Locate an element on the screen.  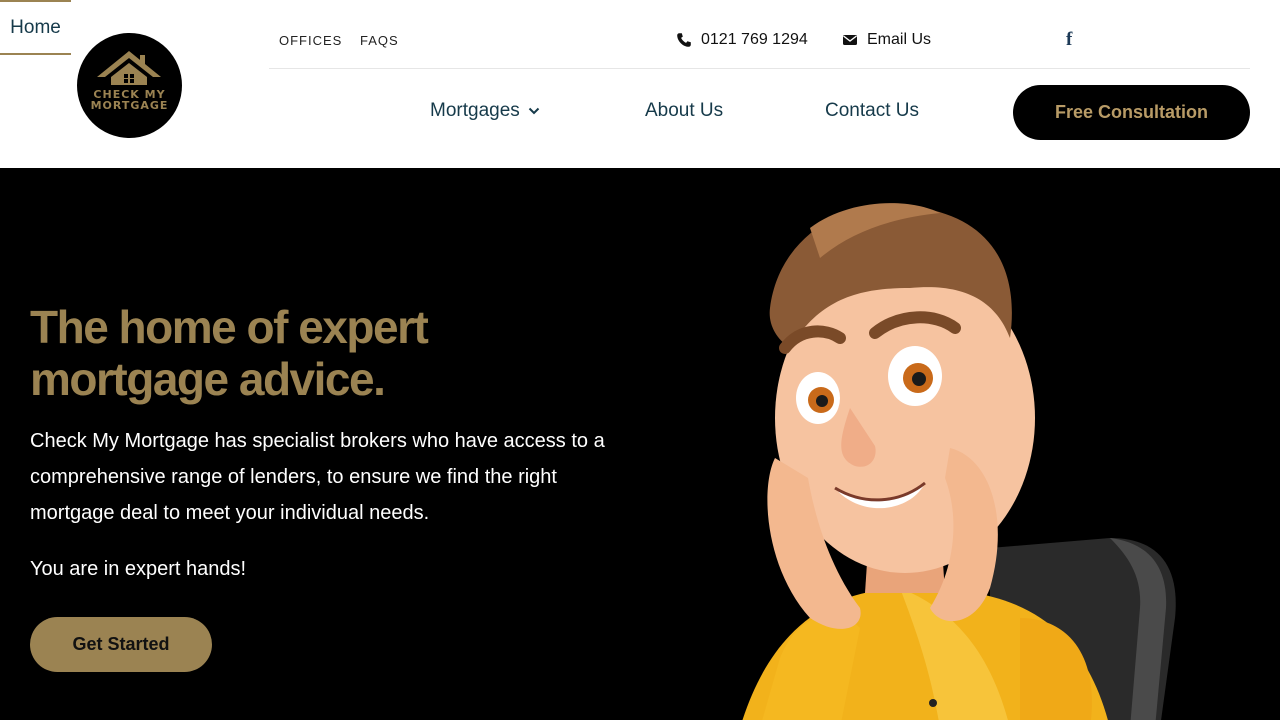
phone-number: 0121 769 1294 is located at coordinates (754, 39).